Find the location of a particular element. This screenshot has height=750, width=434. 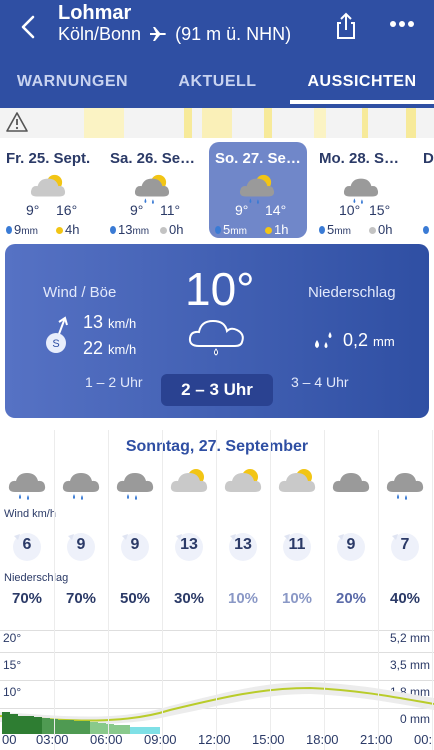

svg-text: S is located at coordinates (55, 344).